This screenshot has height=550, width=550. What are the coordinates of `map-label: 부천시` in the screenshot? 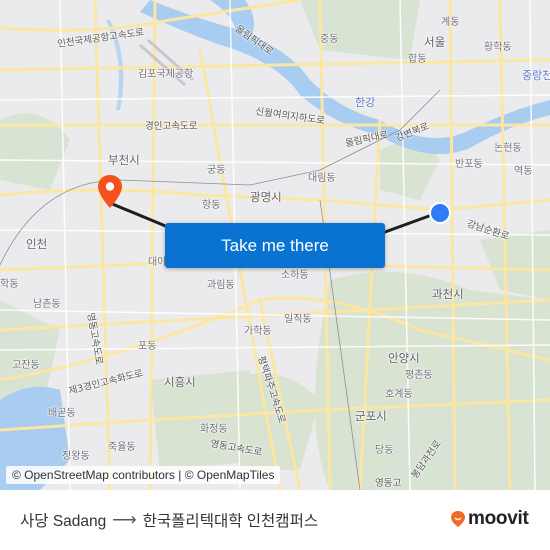 It's located at (124, 160).